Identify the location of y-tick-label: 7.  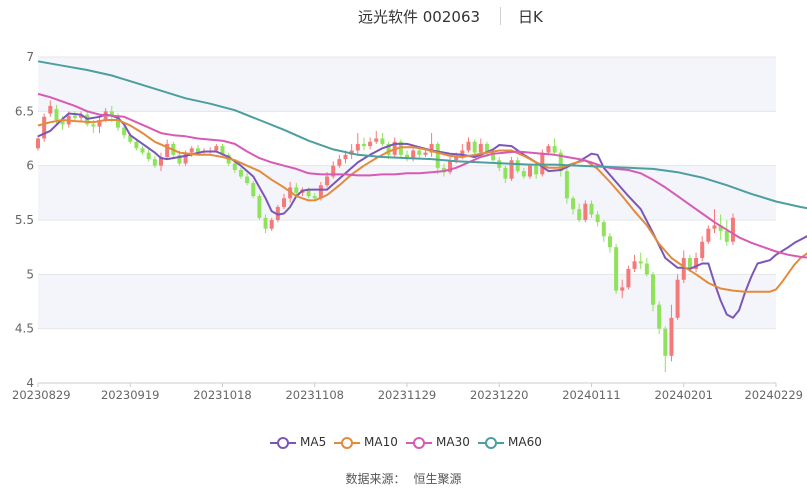
(30, 57).